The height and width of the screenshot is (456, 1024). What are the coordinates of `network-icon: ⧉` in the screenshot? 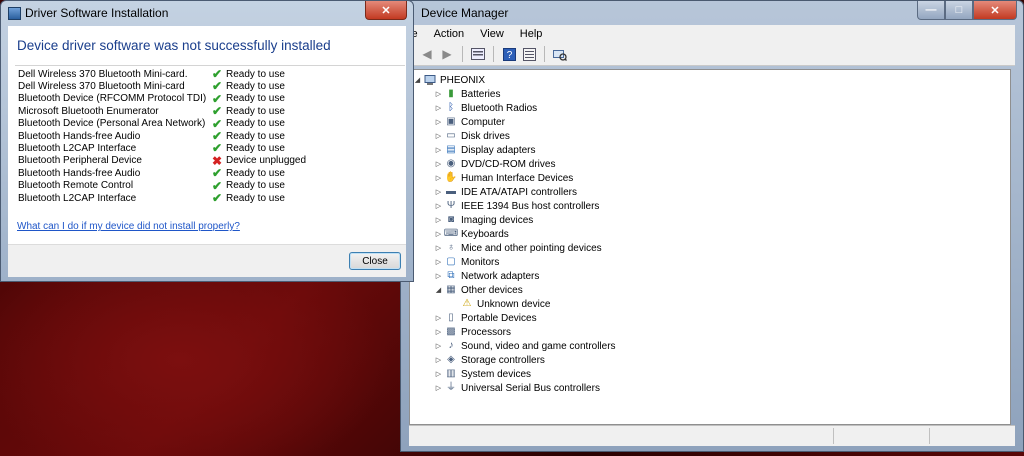 It's located at (451, 275).